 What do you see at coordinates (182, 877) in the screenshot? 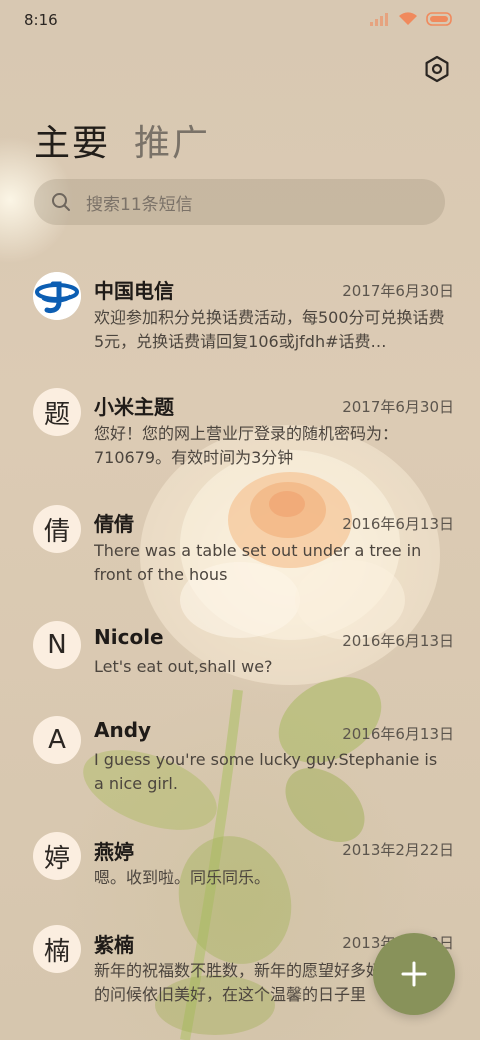
I see `conversation-preview: 嗯。收到啦。同乐同乐。` at bounding box center [182, 877].